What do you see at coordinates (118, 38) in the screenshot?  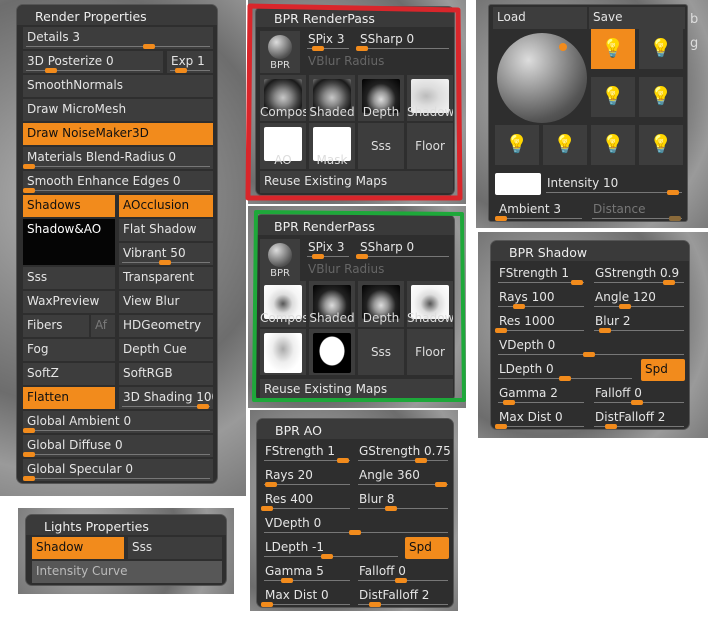 I see `details-slider: Details 3` at bounding box center [118, 38].